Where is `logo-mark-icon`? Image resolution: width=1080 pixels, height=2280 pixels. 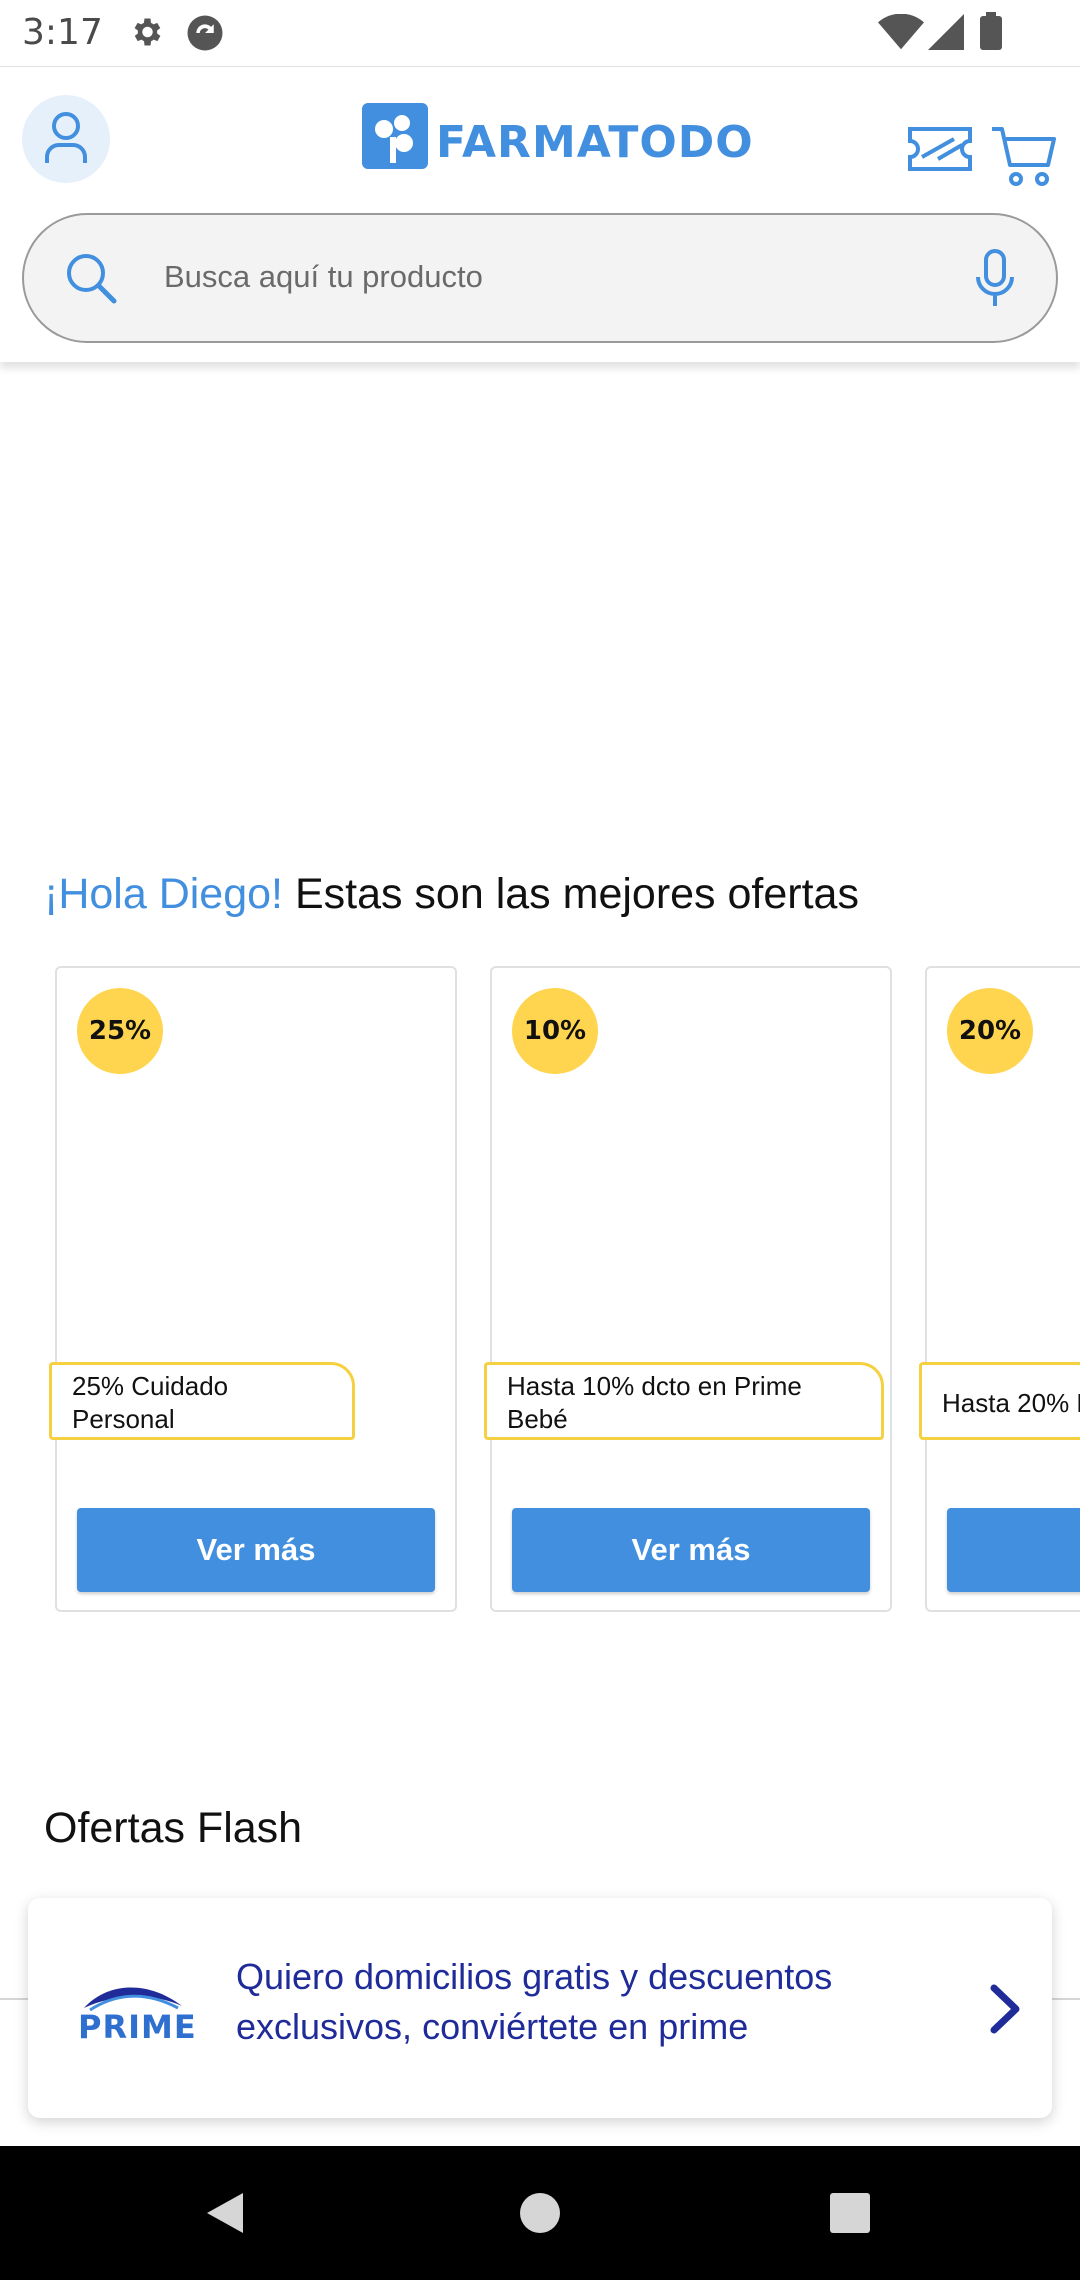 logo-mark-icon is located at coordinates (395, 136).